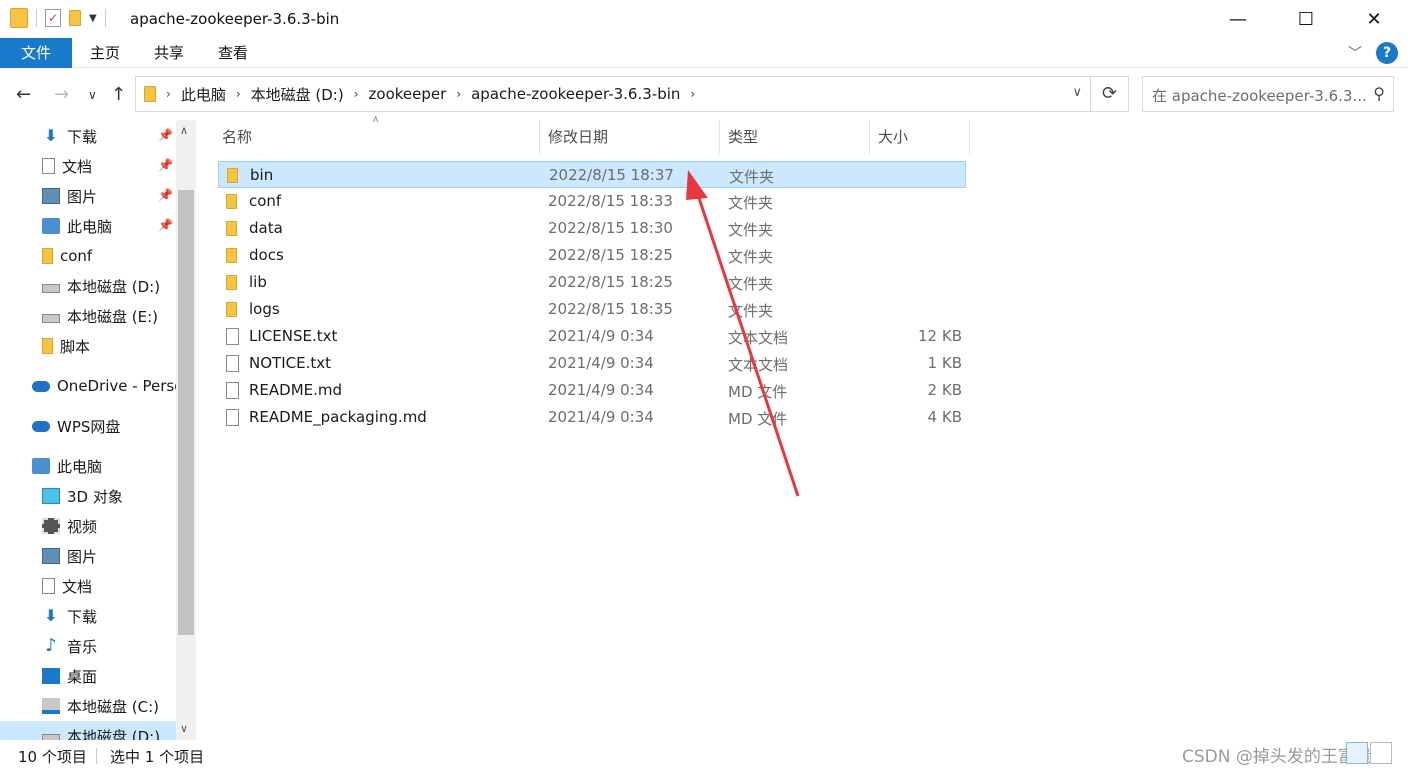 This screenshot has height=771, width=1408. I want to click on file-type: MD 文件, so click(758, 392).